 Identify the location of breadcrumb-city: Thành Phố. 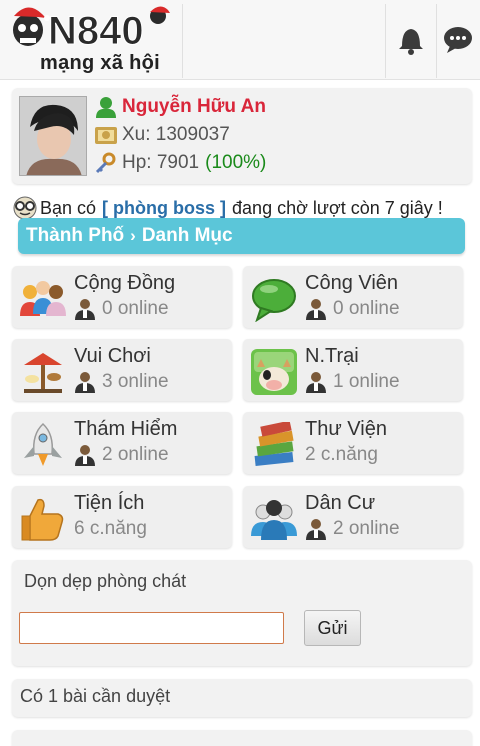
(75, 236).